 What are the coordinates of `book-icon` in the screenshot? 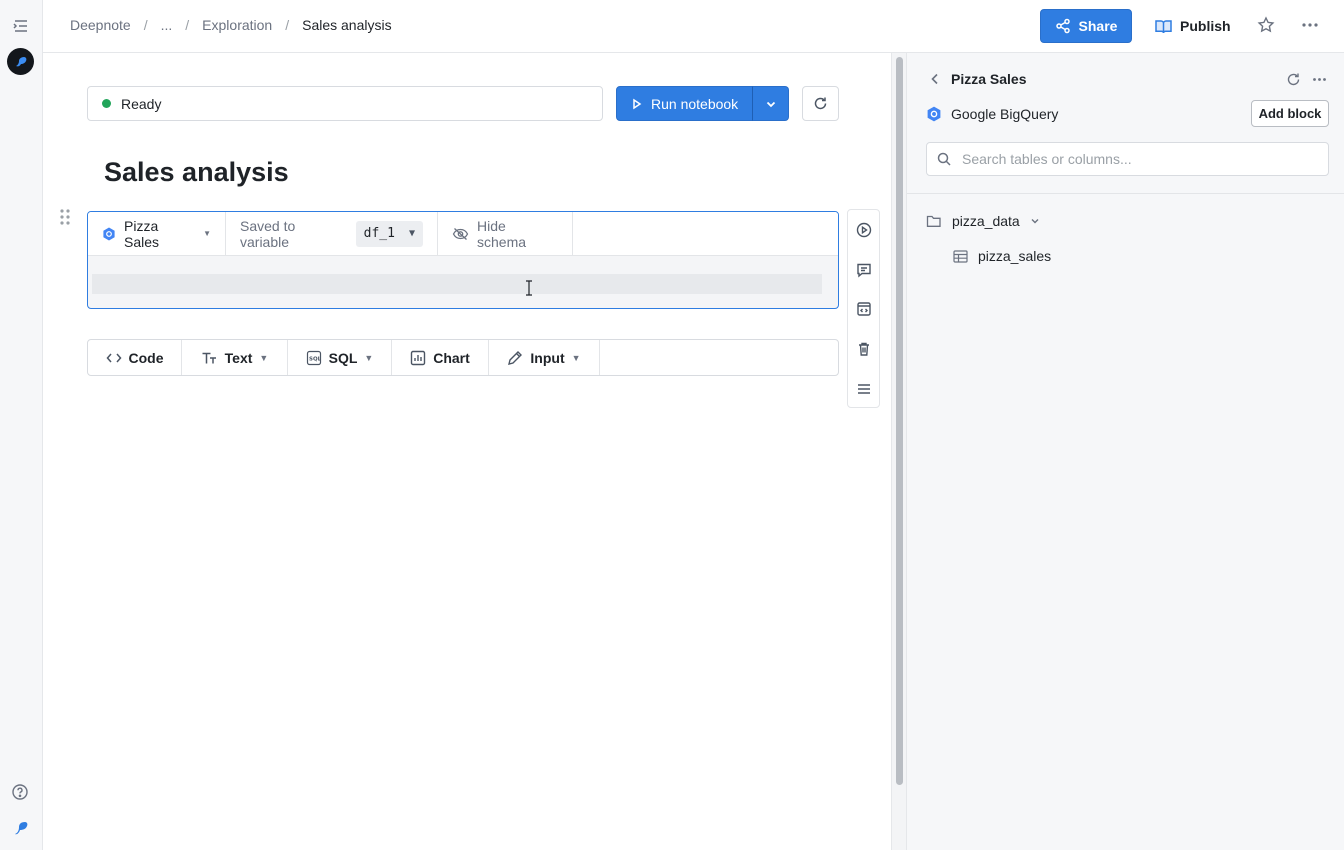 It's located at (1163, 26).